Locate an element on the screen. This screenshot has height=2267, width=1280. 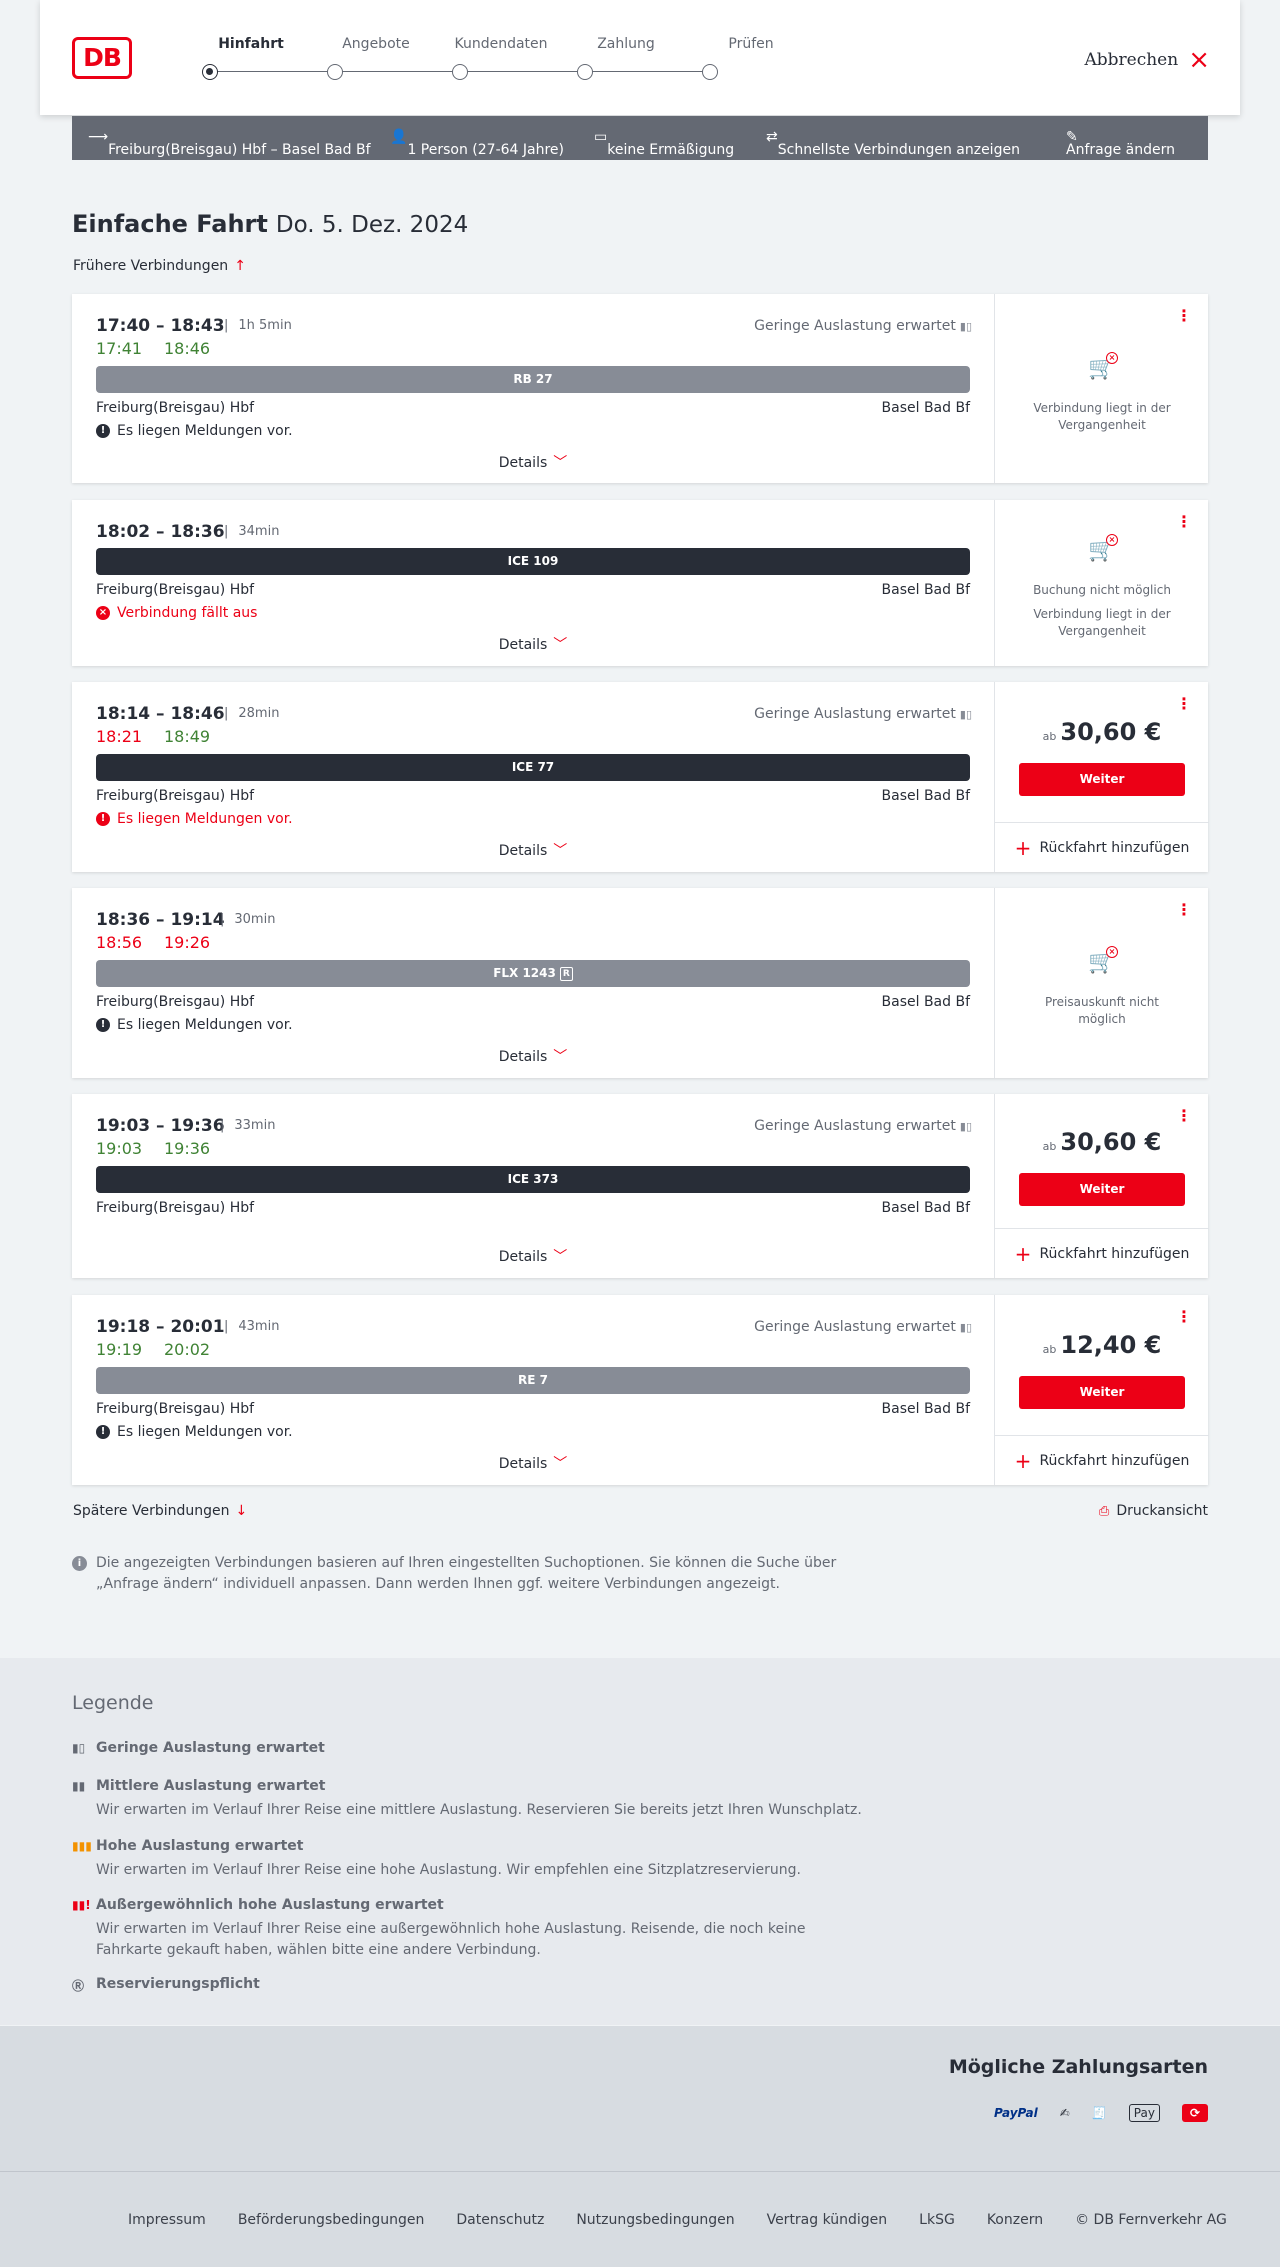
footer-link-befoerderungsbedingungen: Beförderungsbedingungen is located at coordinates (331, 2220).